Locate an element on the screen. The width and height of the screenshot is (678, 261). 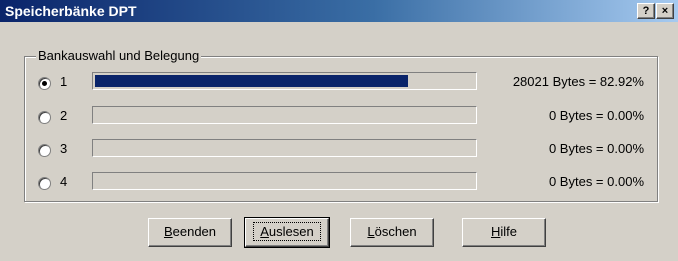
bank-row-1: 1 28021 Bytes = 82.92% is located at coordinates (348, 84).